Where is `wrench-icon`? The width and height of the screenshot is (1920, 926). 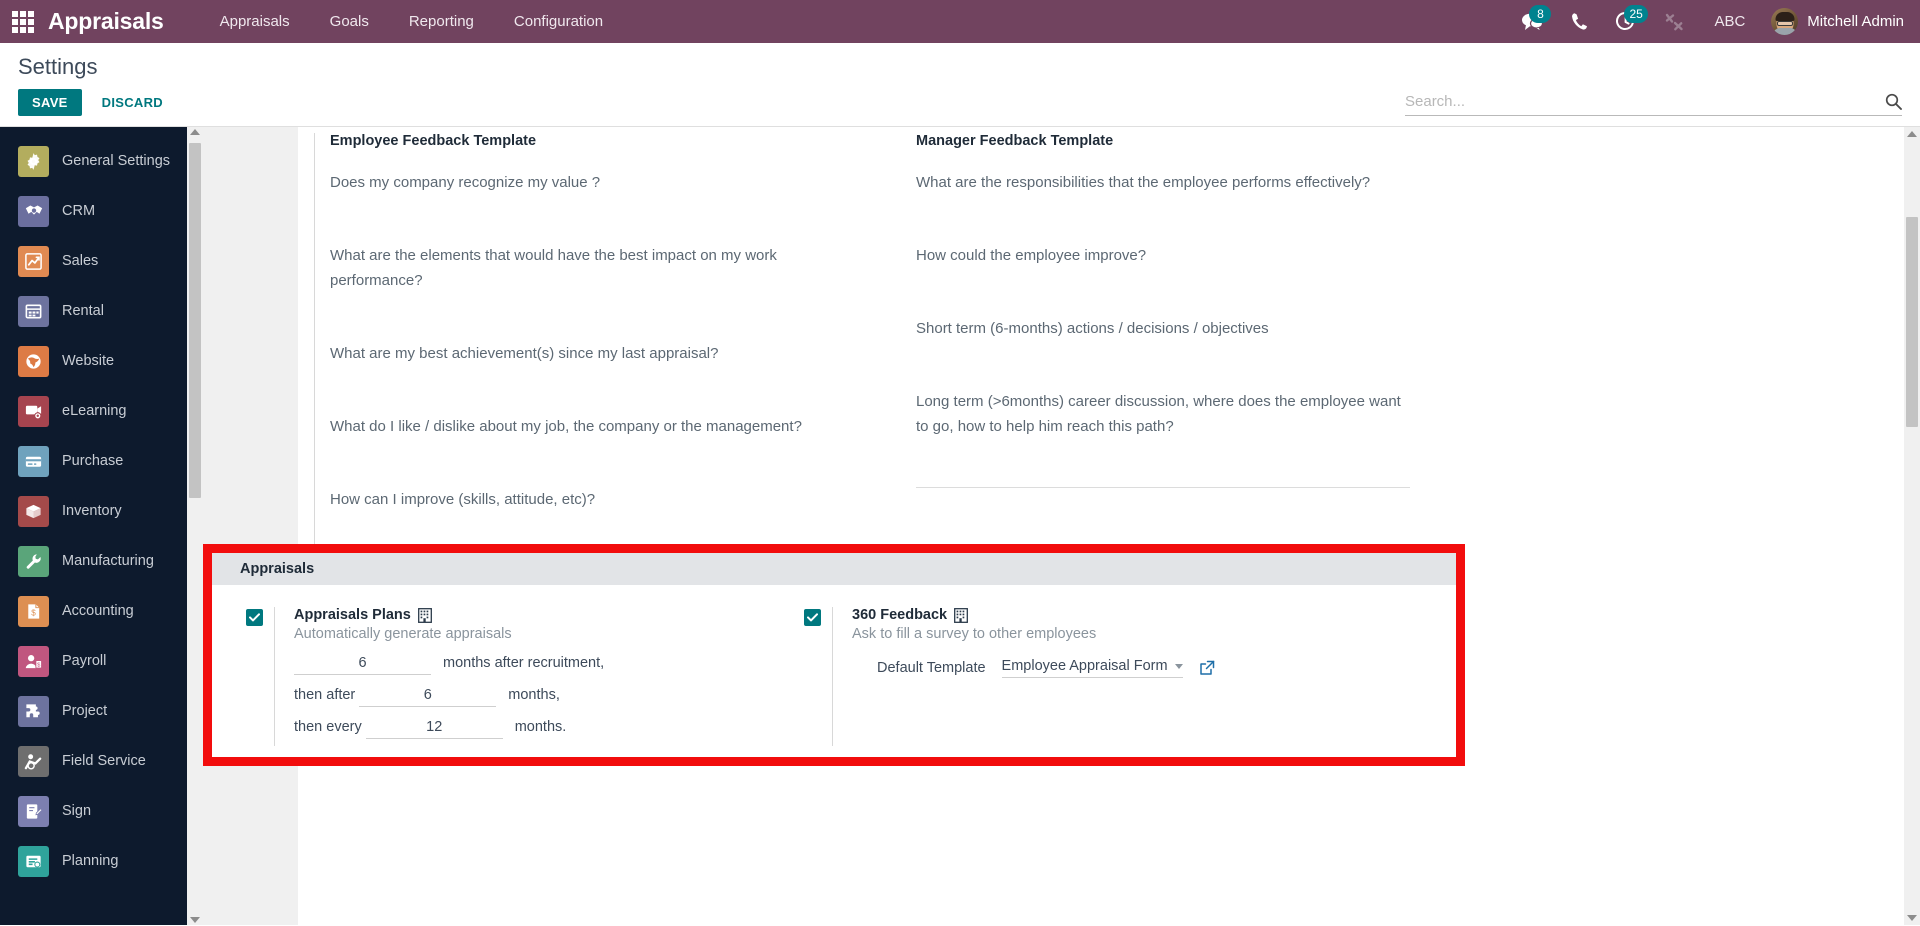 wrench-icon is located at coordinates (1674, 21).